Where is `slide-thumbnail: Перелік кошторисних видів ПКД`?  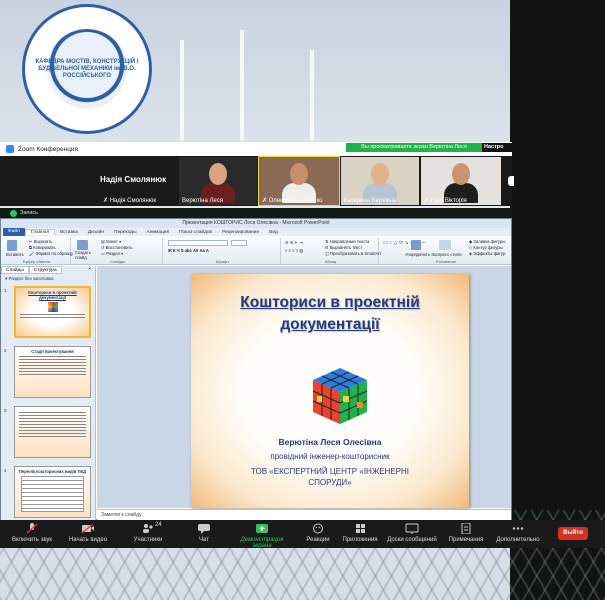 slide-thumbnail: Перелік кошторисних видів ПКД is located at coordinates (52, 492).